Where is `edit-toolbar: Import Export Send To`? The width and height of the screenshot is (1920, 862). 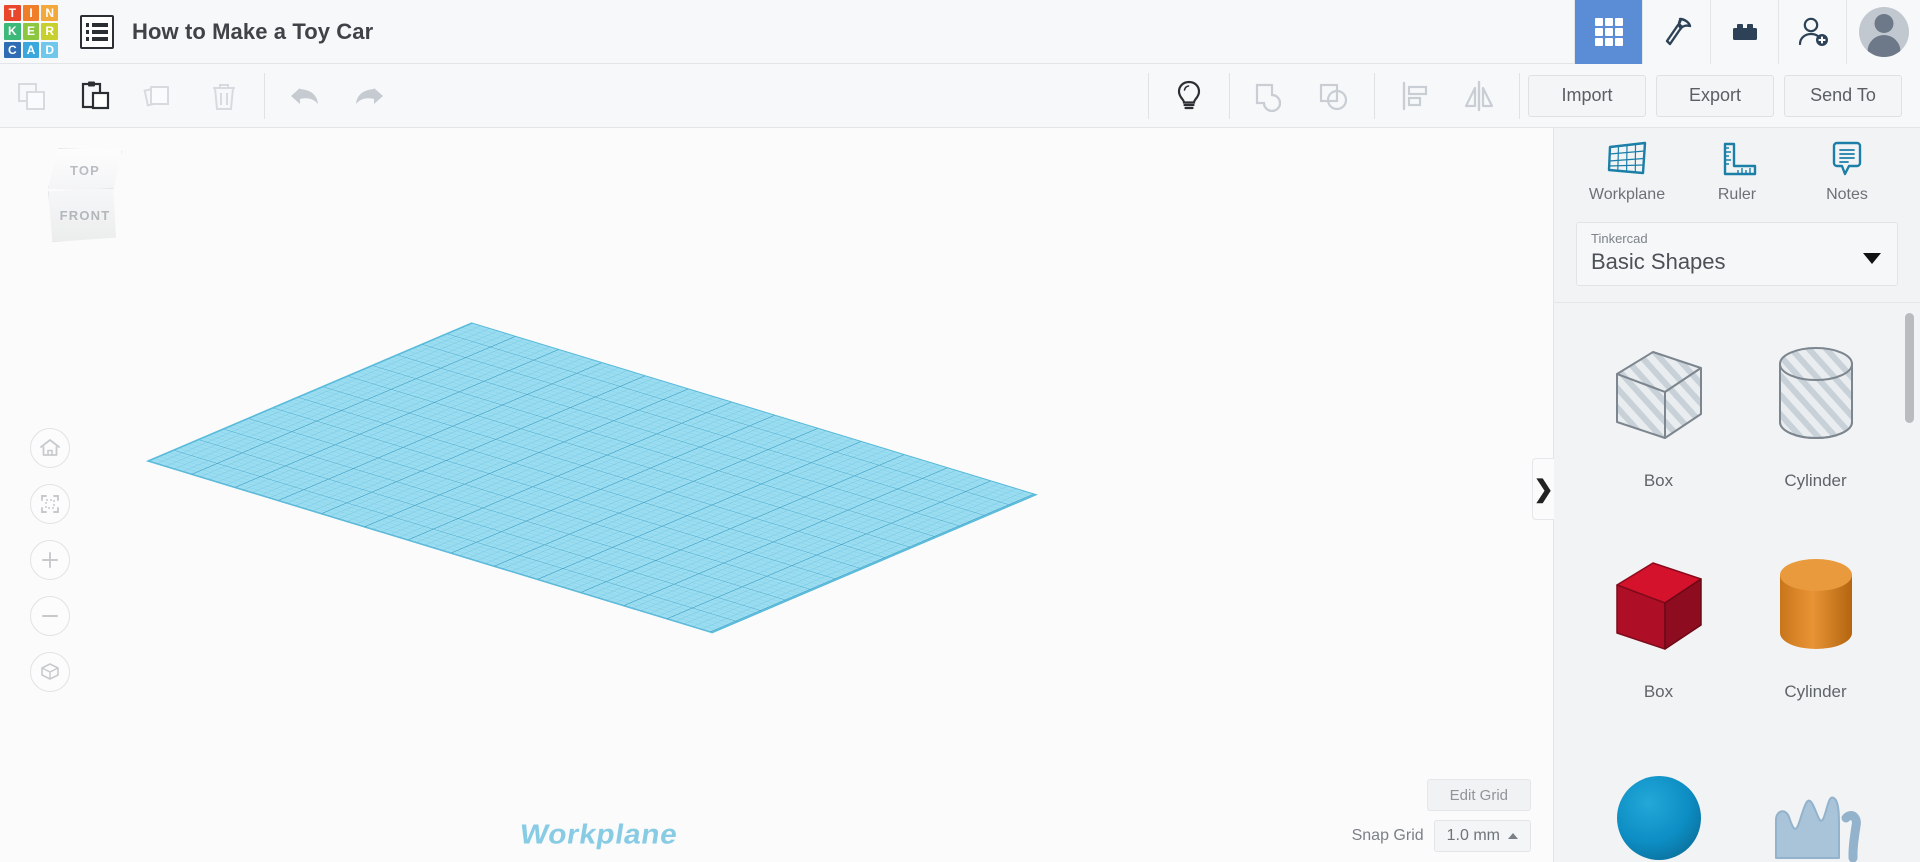
edit-toolbar: Import Export Send To is located at coordinates (960, 96).